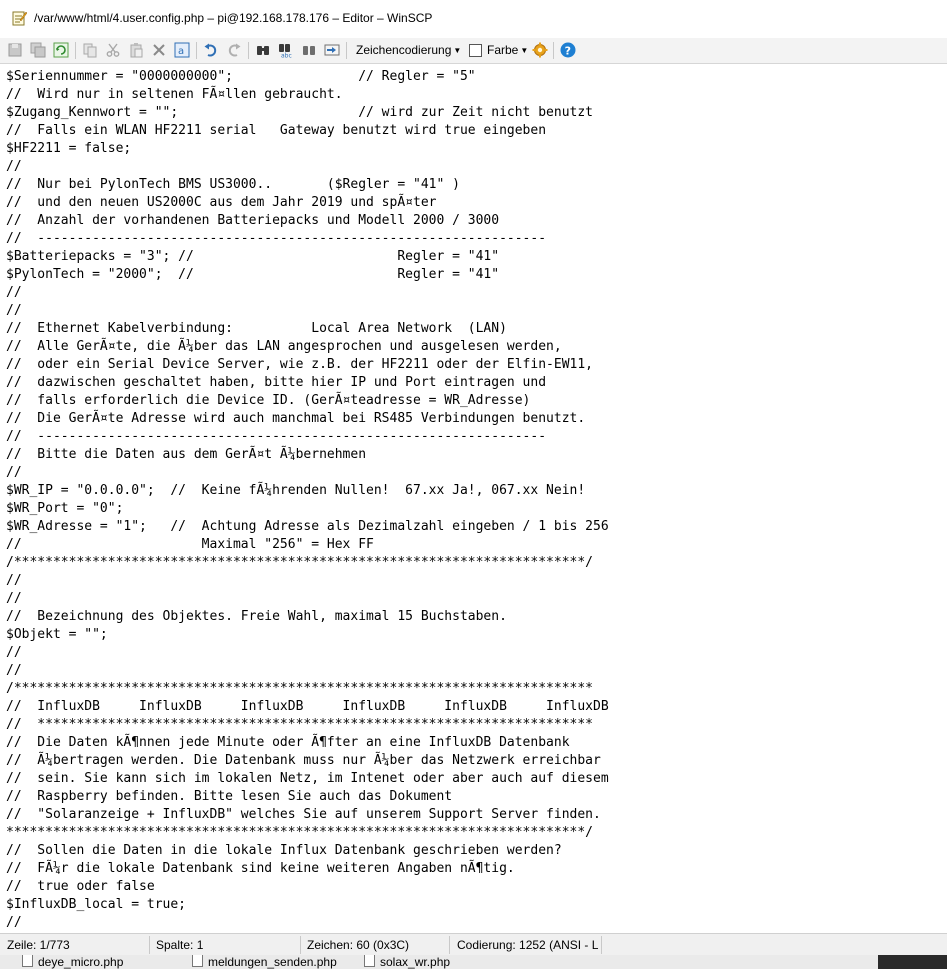 The height and width of the screenshot is (969, 947). Describe the element at coordinates (286, 50) in the screenshot. I see `replace-icon: abc` at that location.